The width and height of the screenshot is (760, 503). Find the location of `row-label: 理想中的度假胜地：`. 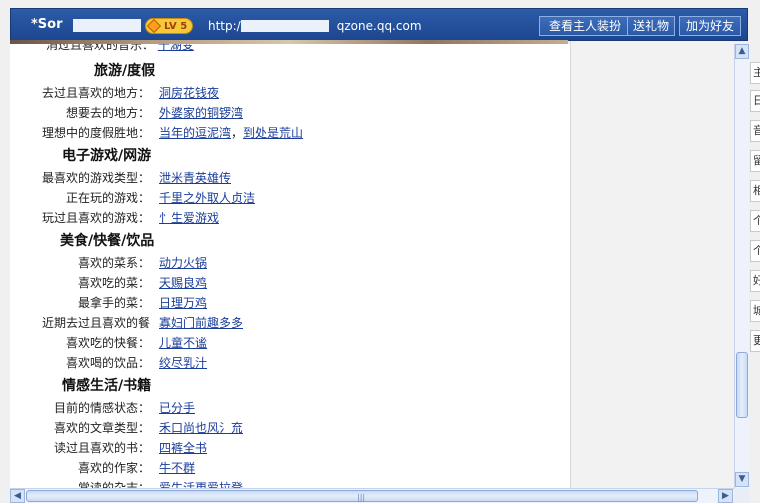

row-label: 理想中的度假胜地： is located at coordinates (95, 133).